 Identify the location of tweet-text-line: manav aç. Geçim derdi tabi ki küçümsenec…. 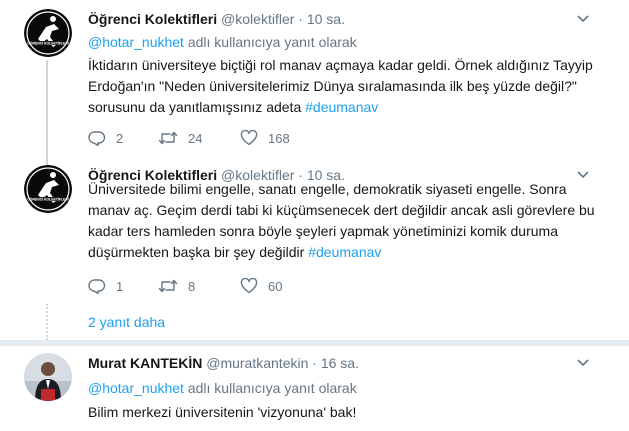
(341, 210).